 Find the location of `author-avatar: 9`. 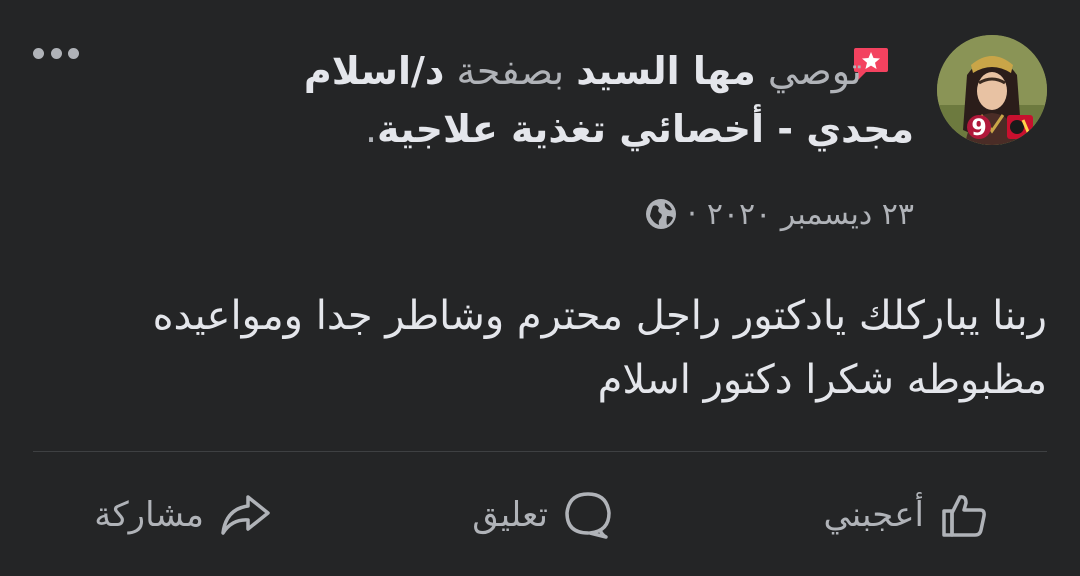

author-avatar: 9 is located at coordinates (992, 90).